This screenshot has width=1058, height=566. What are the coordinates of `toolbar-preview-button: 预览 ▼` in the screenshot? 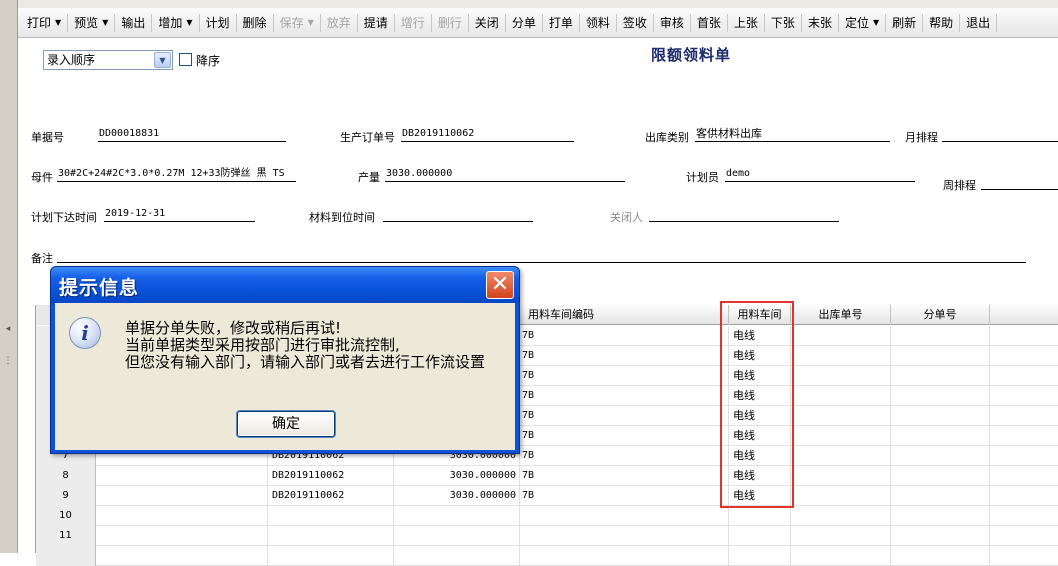 It's located at (91, 23).